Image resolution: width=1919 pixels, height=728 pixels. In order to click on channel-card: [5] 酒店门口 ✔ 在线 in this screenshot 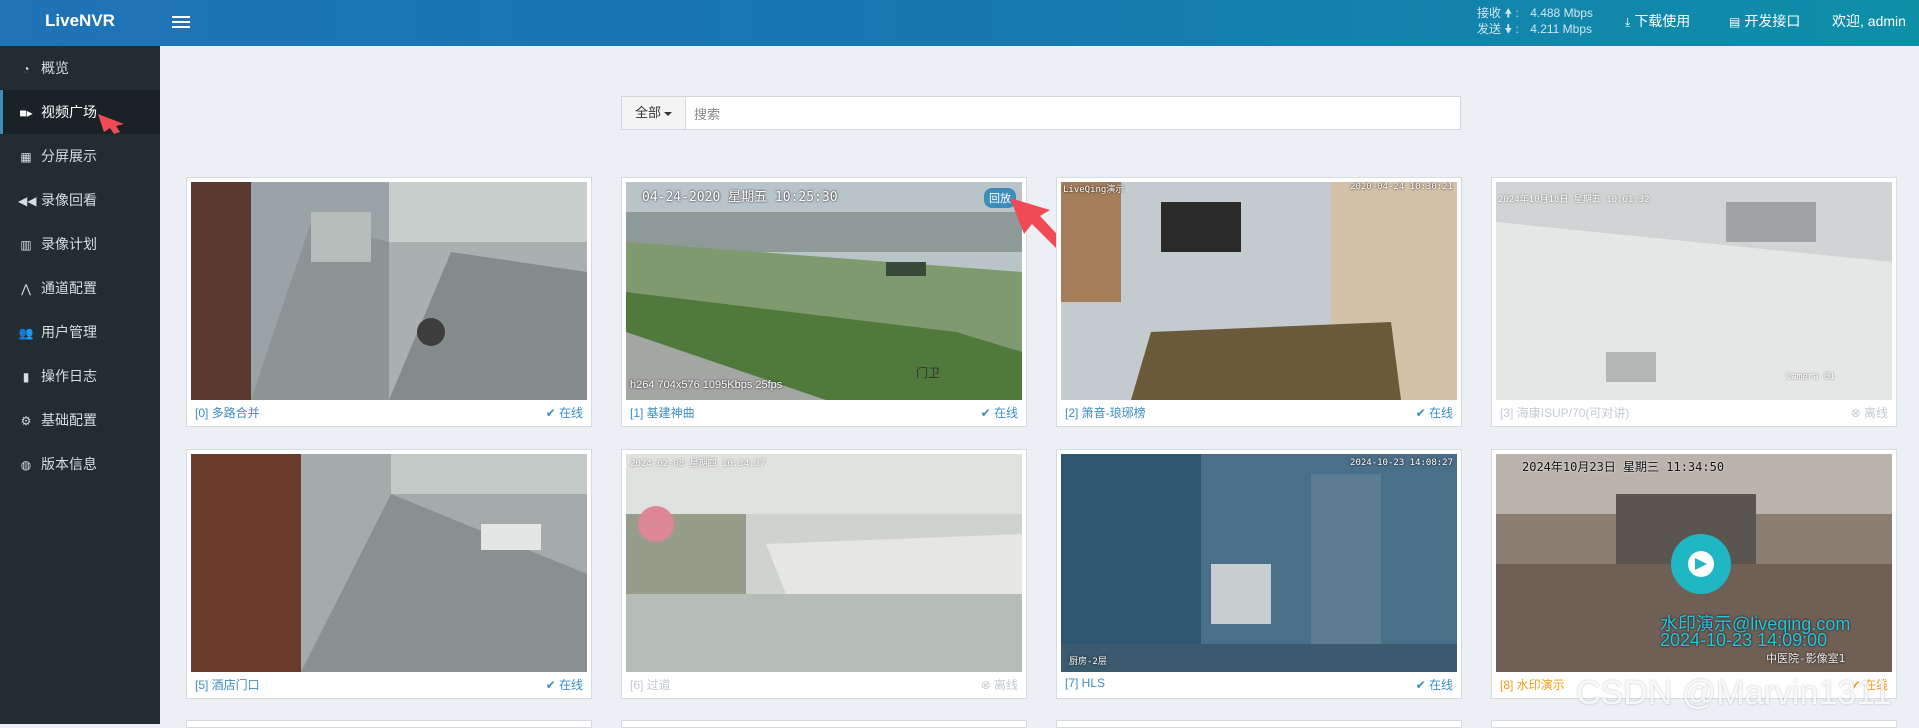, I will do `click(389, 574)`.